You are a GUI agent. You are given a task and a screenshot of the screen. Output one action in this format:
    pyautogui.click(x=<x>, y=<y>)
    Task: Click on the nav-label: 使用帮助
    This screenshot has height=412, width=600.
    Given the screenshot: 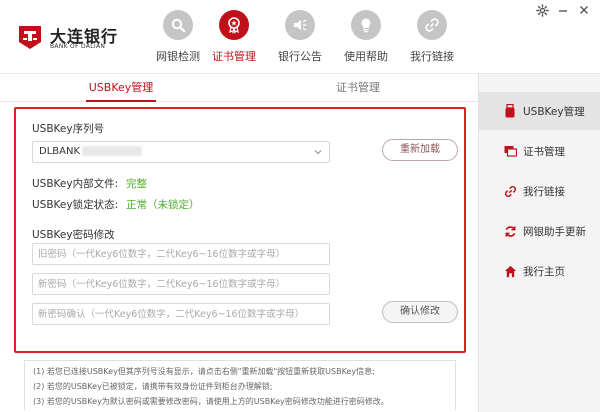 What is the action you would take?
    pyautogui.click(x=366, y=56)
    